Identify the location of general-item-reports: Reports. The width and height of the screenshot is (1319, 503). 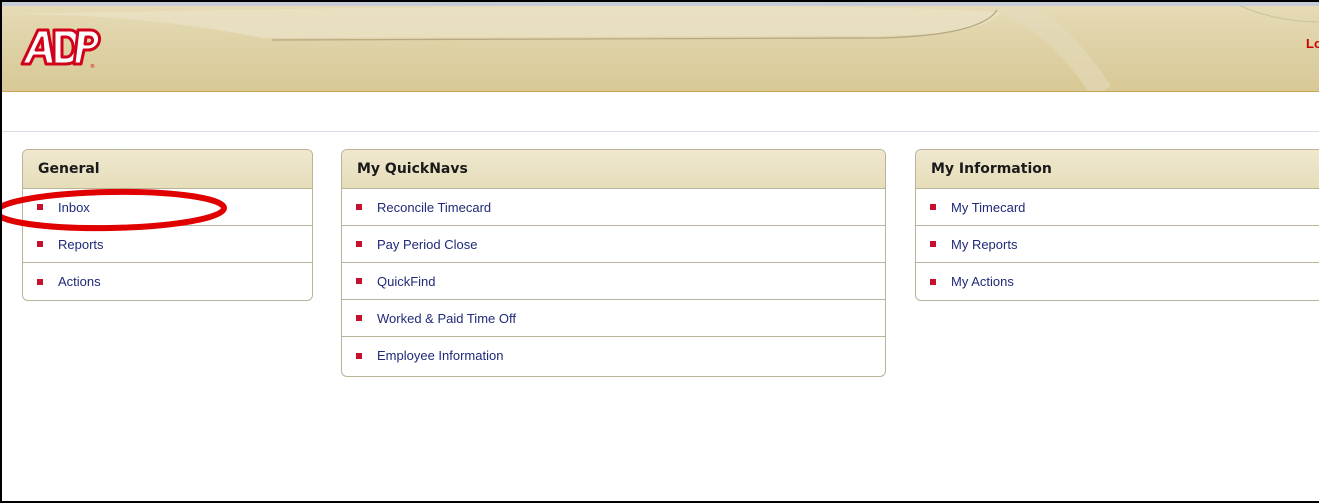
(167, 244).